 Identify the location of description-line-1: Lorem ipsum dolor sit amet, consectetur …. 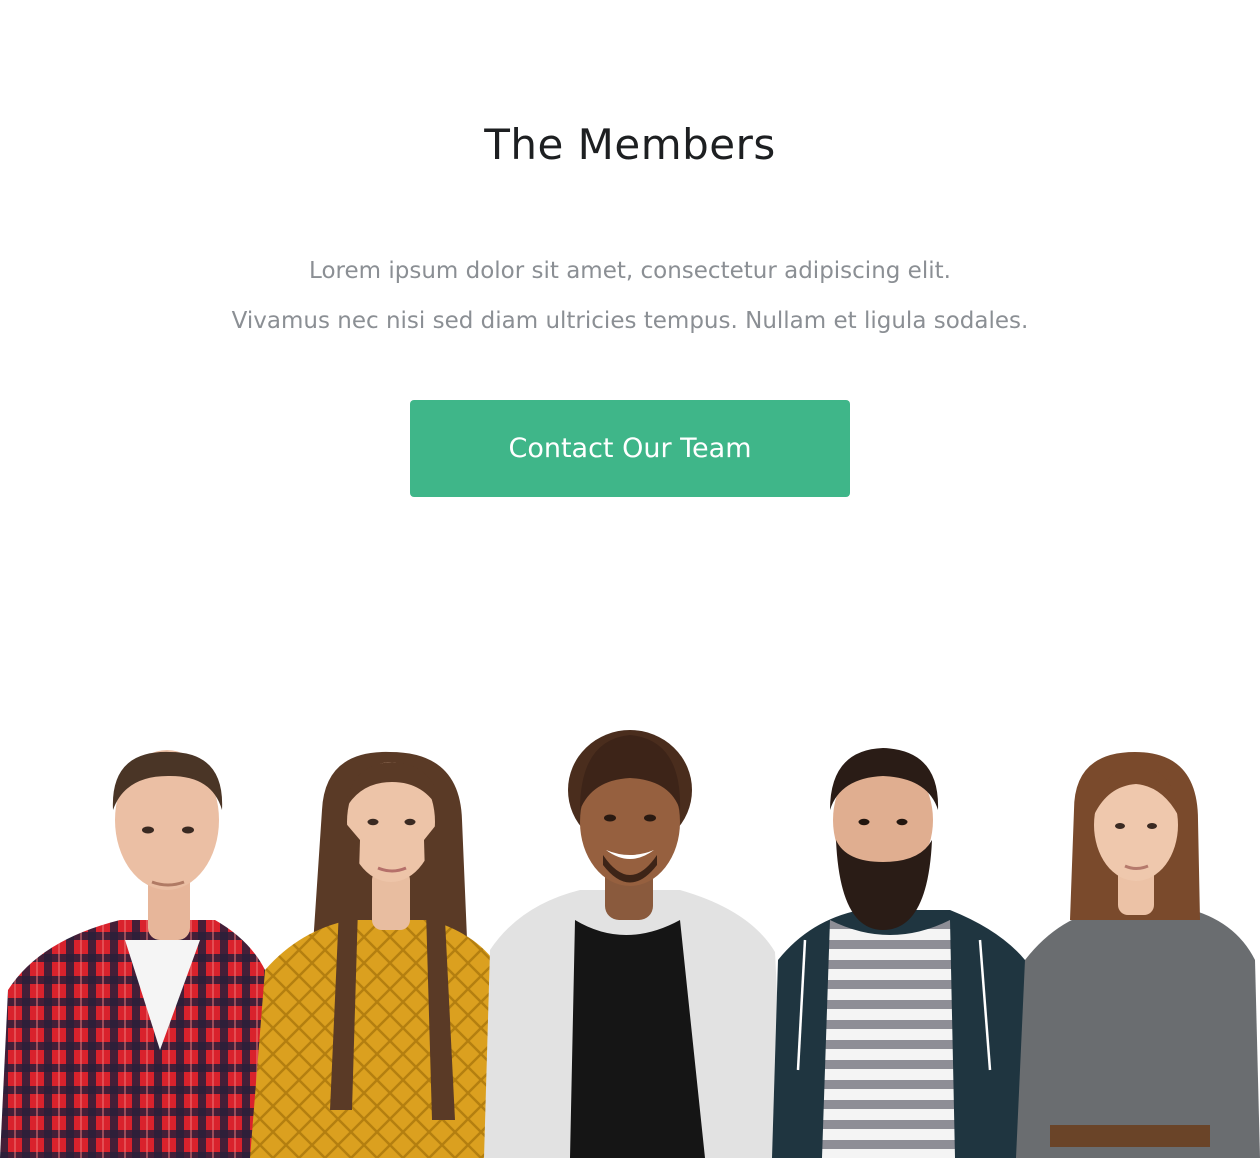
(630, 271).